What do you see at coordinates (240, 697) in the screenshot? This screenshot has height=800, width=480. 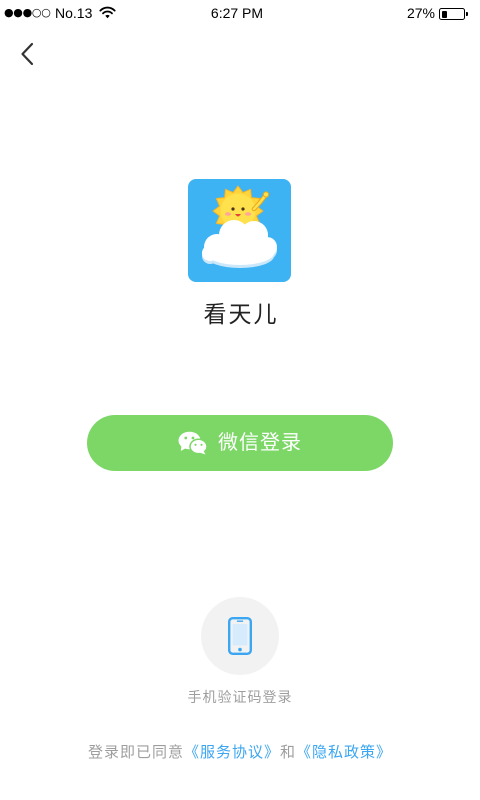 I see `phone-login-label: 手机验证码登录` at bounding box center [240, 697].